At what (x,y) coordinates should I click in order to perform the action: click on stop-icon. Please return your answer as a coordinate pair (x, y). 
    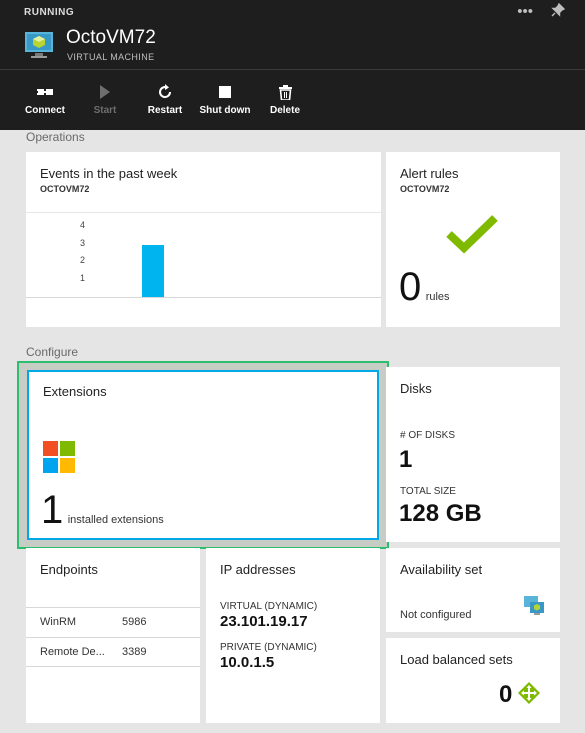
    Looking at the image, I should click on (225, 92).